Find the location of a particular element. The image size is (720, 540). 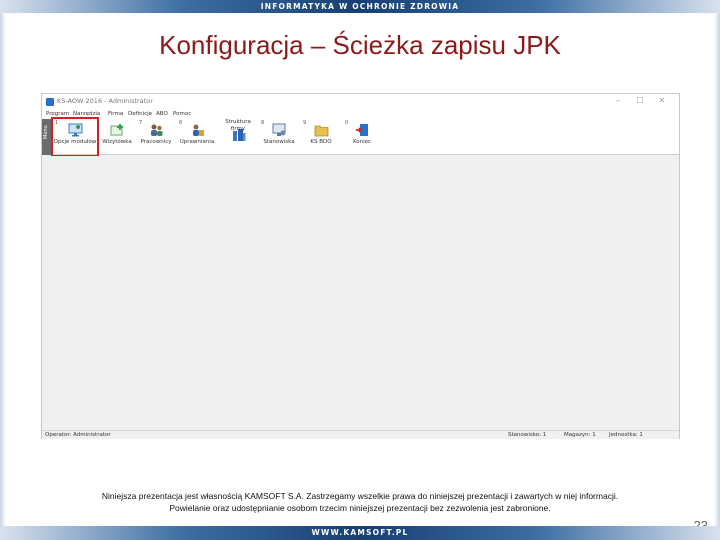

options-monitor-icon is located at coordinates (75, 130).